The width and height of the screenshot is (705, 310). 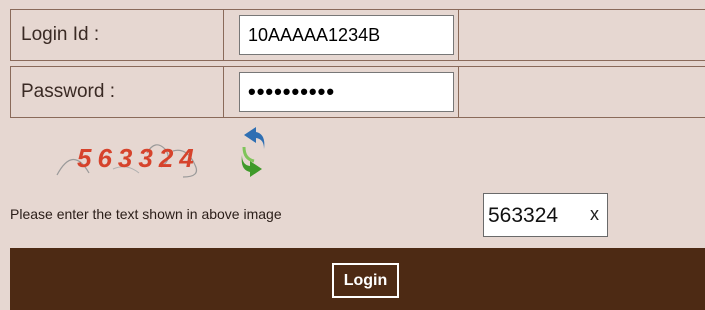 What do you see at coordinates (594, 214) in the screenshot?
I see `clear-icon: x` at bounding box center [594, 214].